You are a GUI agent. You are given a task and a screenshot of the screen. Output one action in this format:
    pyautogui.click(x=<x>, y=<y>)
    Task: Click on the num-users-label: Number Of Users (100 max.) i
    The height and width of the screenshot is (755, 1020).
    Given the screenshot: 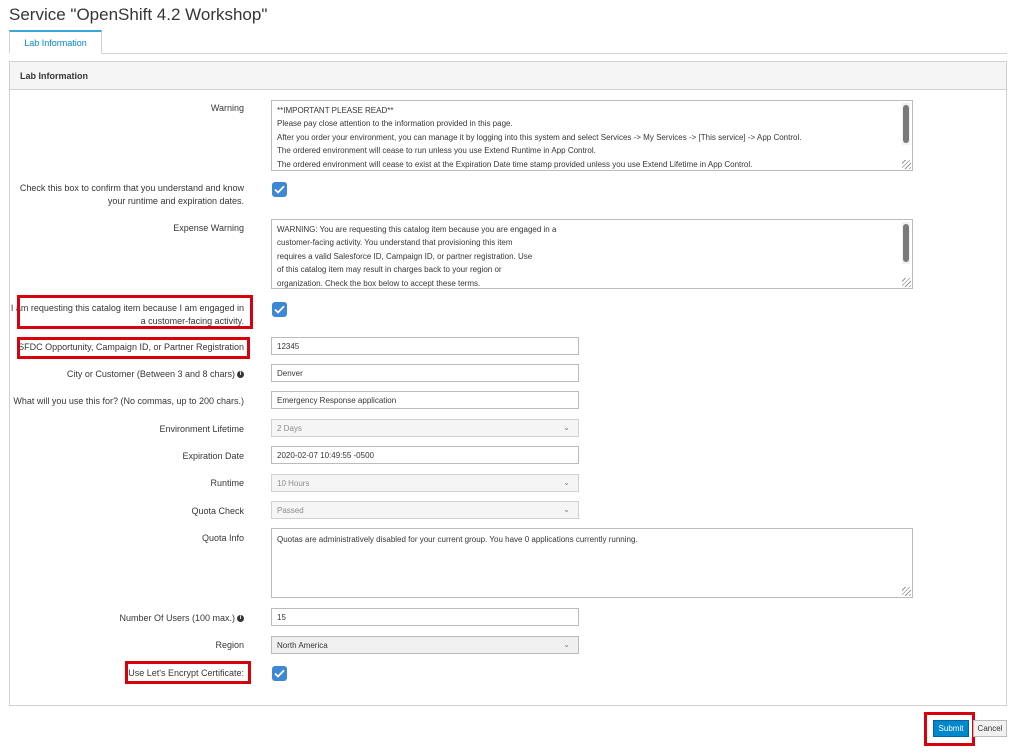 What is the action you would take?
    pyautogui.click(x=181, y=618)
    